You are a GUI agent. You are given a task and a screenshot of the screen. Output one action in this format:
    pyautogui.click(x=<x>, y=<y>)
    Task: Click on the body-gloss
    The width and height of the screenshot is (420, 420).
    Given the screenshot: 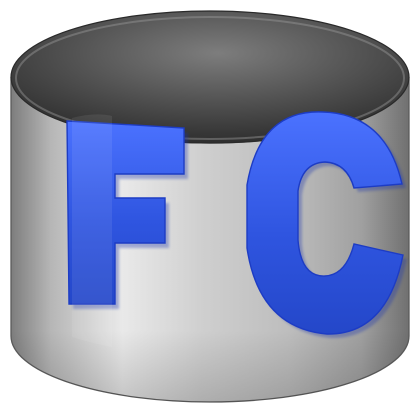 What is the action you would take?
    pyautogui.click(x=92, y=231)
    